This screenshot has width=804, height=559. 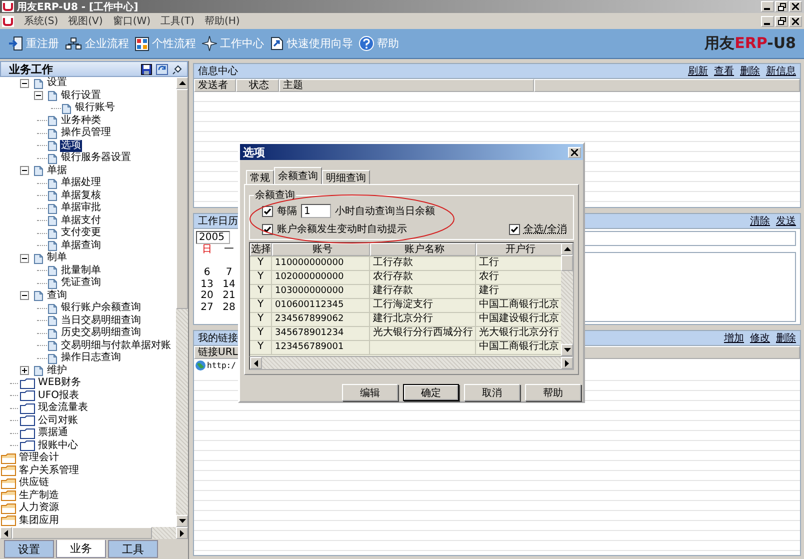 I want to click on column-header: 主题, so click(x=406, y=85).